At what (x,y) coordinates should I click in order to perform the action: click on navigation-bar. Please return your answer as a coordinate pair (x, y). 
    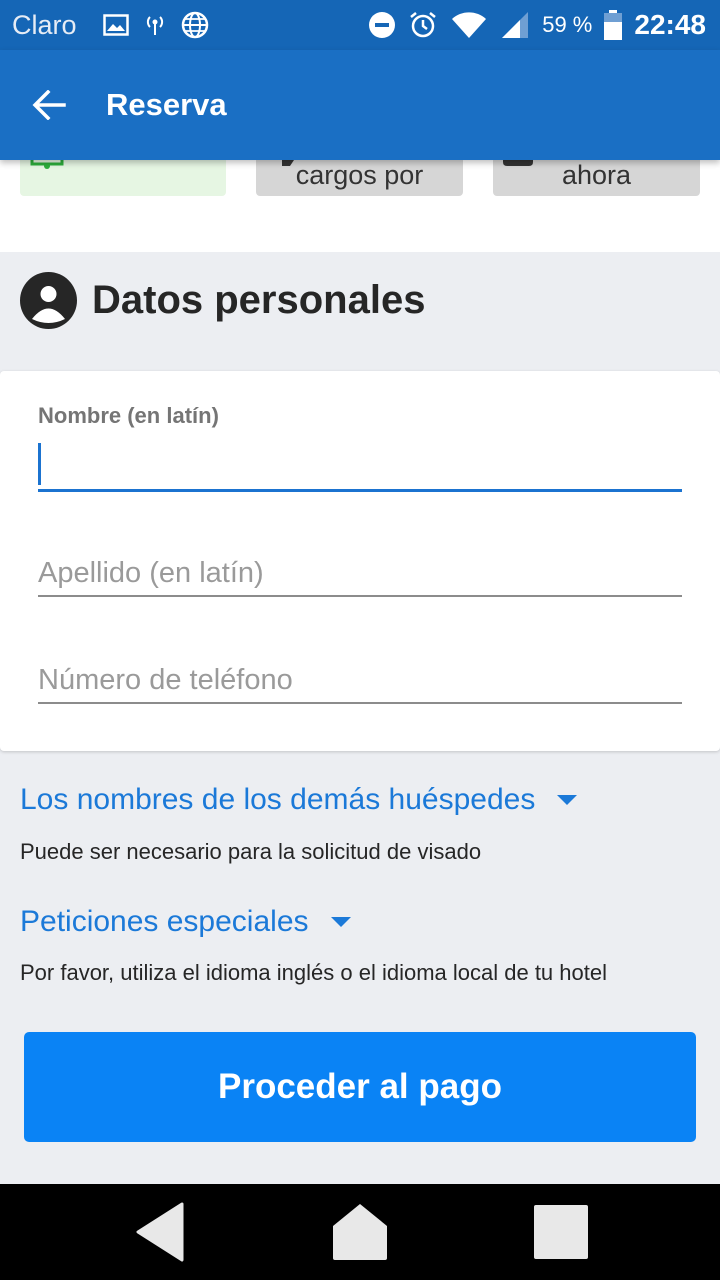
    Looking at the image, I should click on (360, 1232).